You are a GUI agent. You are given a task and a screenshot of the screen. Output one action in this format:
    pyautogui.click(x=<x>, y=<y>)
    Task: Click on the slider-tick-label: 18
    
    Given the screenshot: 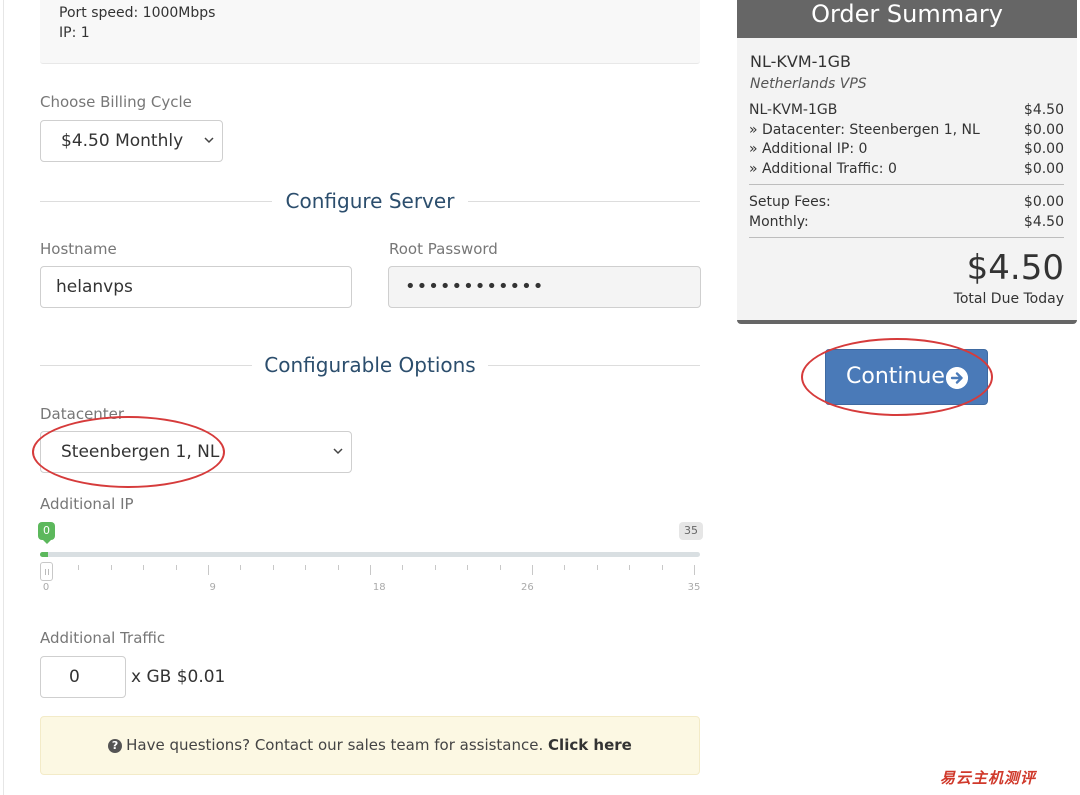 What is the action you would take?
    pyautogui.click(x=379, y=587)
    